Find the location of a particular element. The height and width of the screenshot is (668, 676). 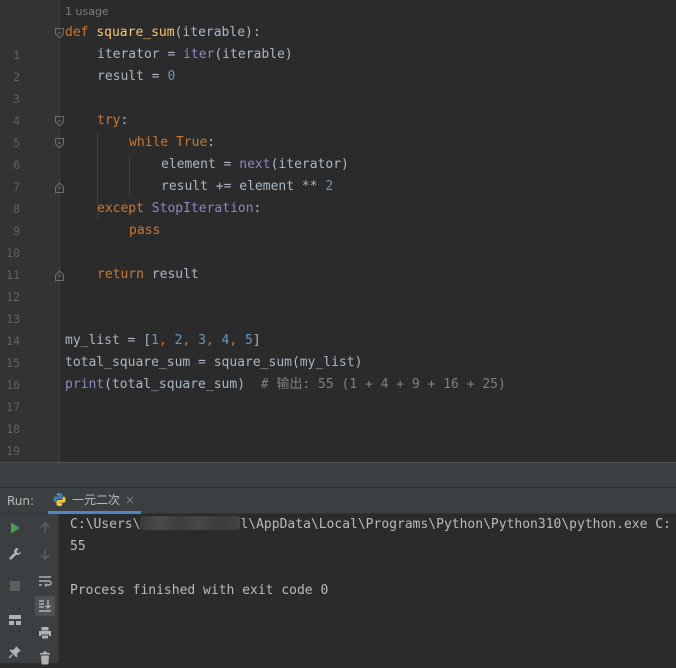

console-path-prefix: C:\Users\ is located at coordinates (105, 524).